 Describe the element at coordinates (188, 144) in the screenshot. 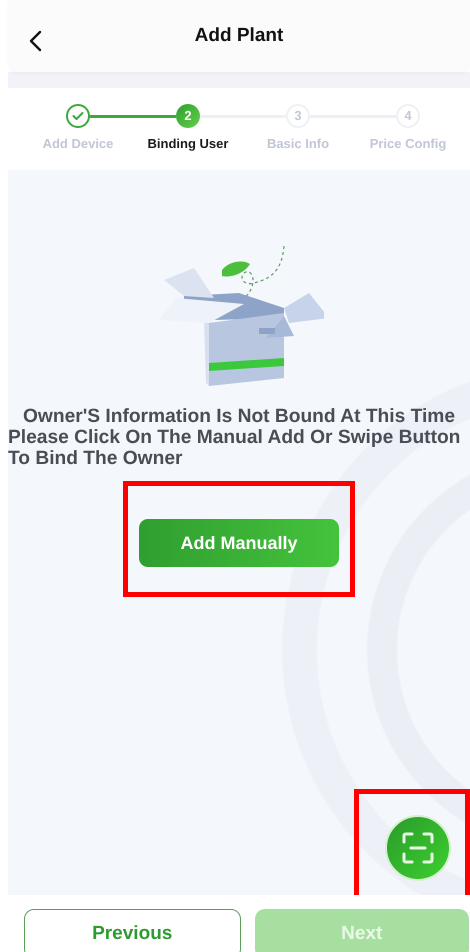

I see `step-label: Binding User` at that location.